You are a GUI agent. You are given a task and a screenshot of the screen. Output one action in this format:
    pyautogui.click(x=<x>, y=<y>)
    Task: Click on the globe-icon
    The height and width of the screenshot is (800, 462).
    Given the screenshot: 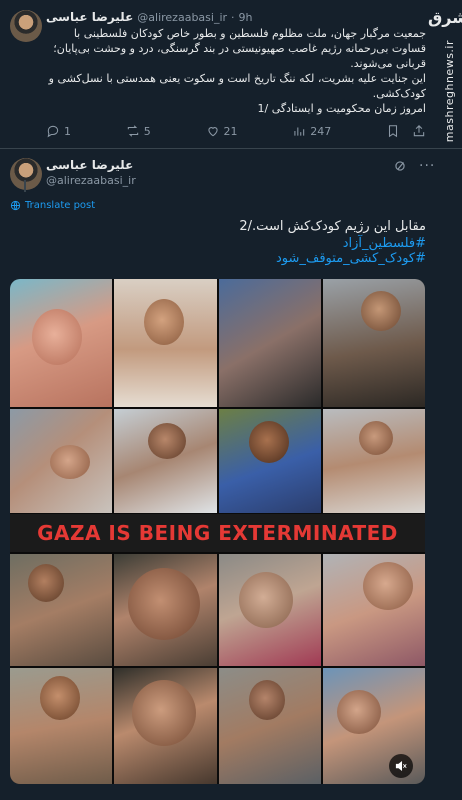 What is the action you would take?
    pyautogui.click(x=15, y=205)
    